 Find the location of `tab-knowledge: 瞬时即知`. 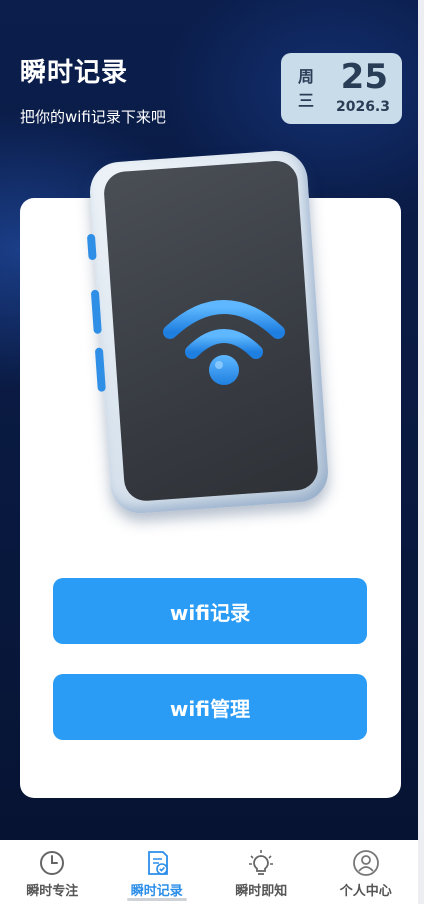

tab-knowledge: 瞬时即知 is located at coordinates (261, 872).